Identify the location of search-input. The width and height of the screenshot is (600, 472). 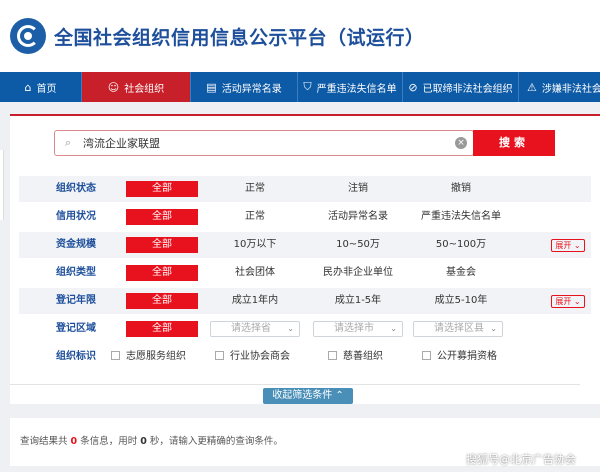
(268, 143).